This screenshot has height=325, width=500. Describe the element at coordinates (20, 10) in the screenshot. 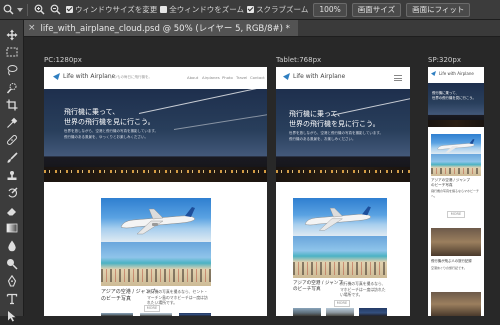

I see `tool-preset-dropdown-icon` at that location.